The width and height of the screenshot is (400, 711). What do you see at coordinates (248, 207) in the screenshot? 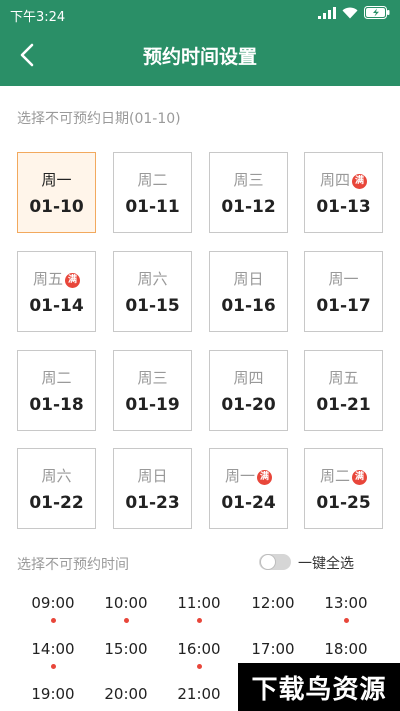
I see `date-value: 01-12` at bounding box center [248, 207].